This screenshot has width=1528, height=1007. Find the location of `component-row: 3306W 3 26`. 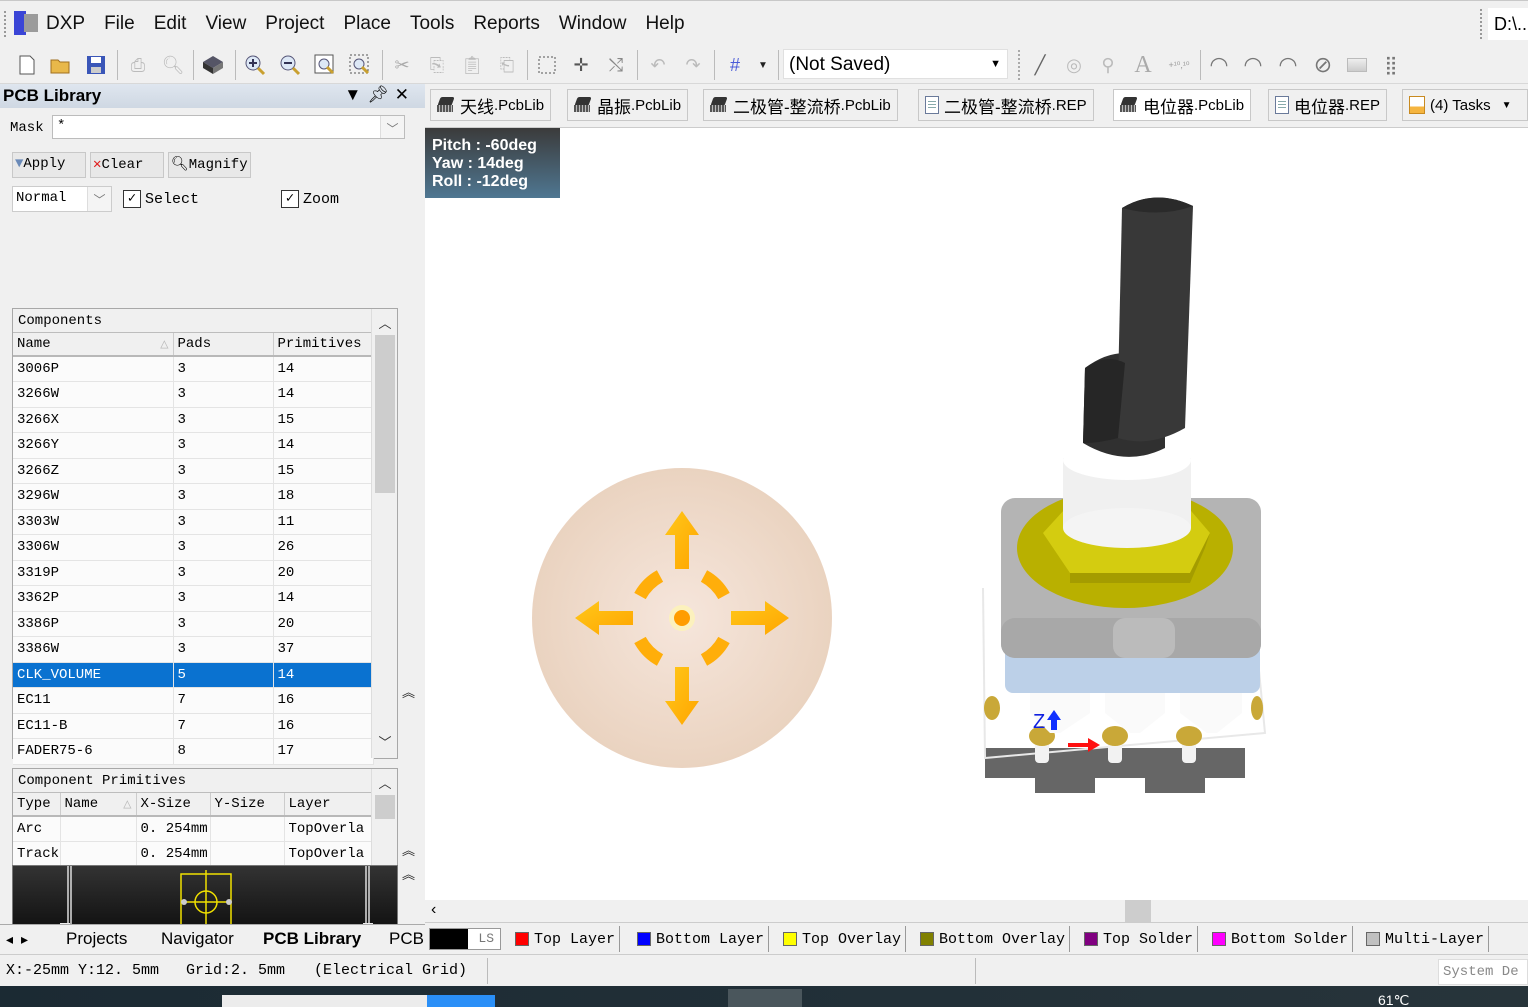

component-row: 3306W 3 26 is located at coordinates (193, 547).